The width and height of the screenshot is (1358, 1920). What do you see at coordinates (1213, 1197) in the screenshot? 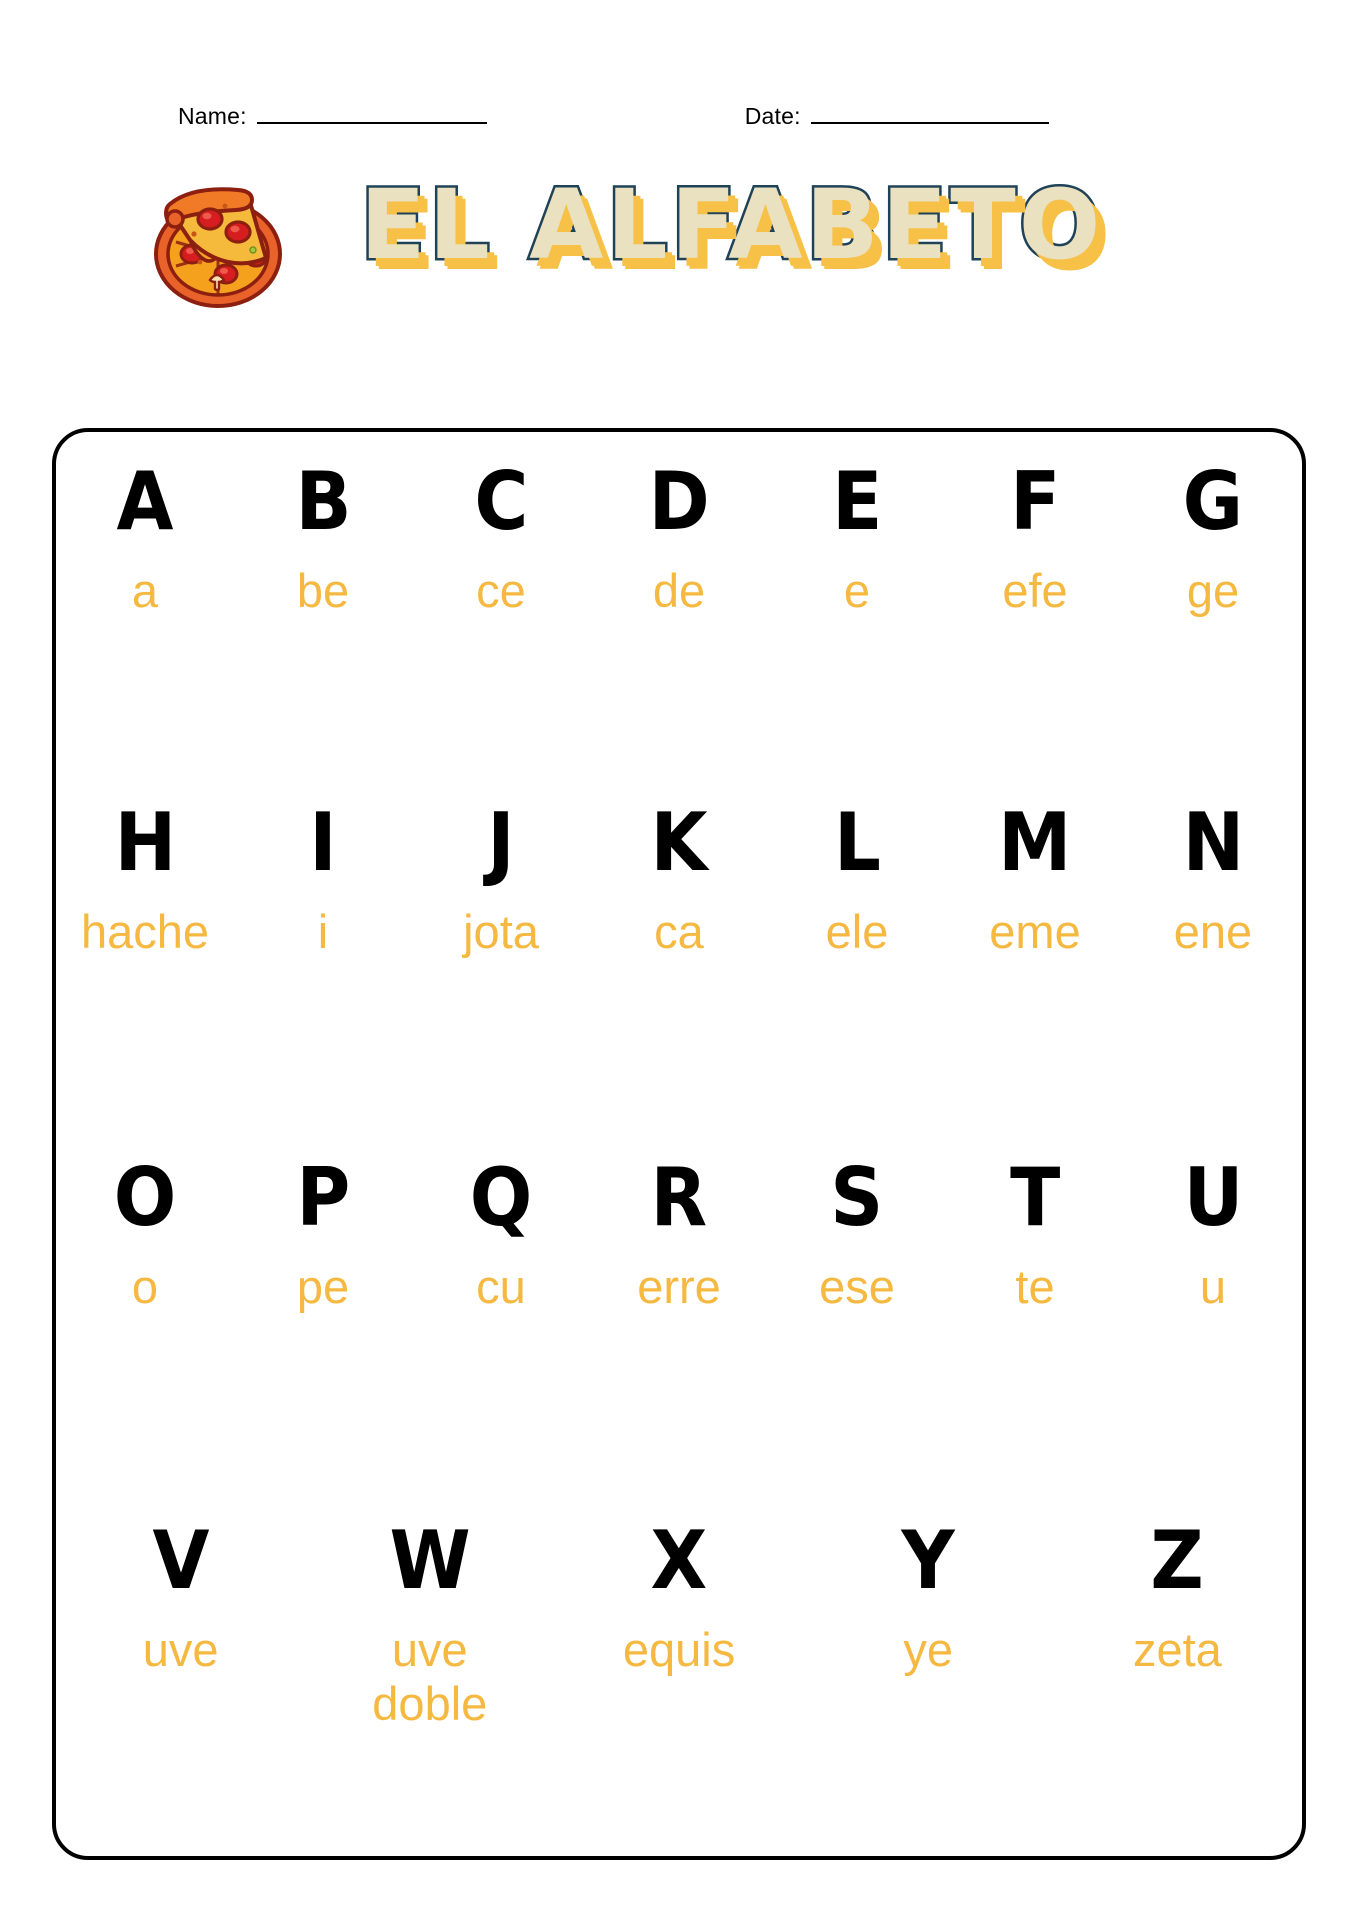
I see `letter-glyph: U` at bounding box center [1213, 1197].